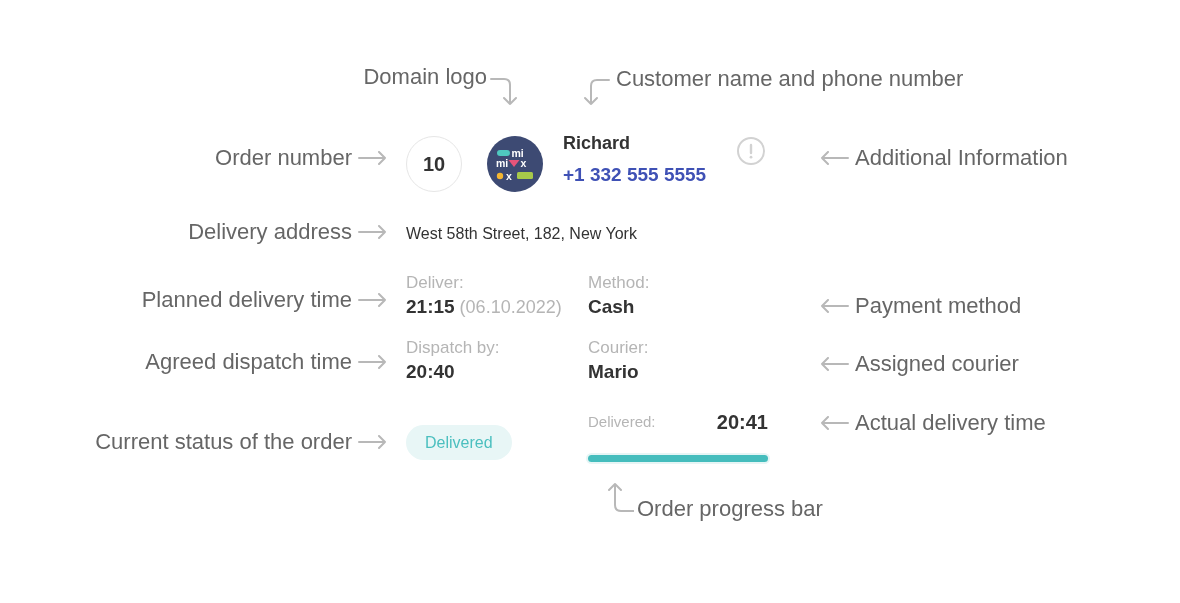  Describe the element at coordinates (515, 164) in the screenshot. I see `domain-logo: mi mi x x` at that location.